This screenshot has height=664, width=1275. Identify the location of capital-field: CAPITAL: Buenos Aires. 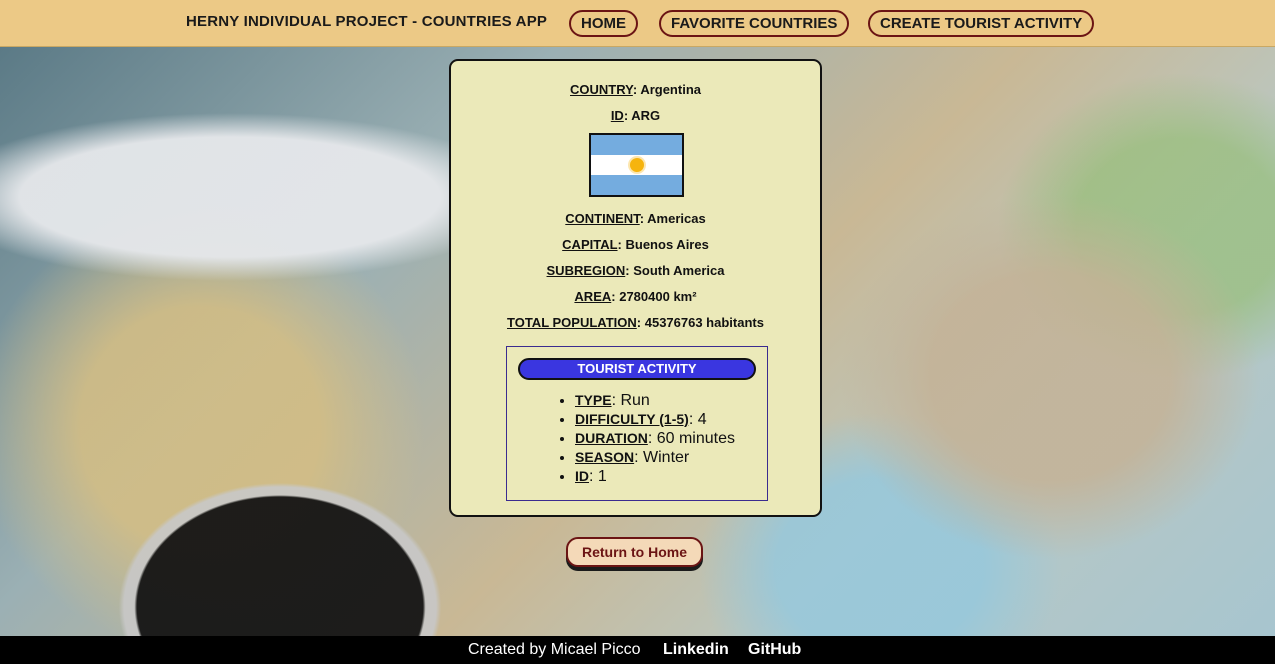
(635, 244).